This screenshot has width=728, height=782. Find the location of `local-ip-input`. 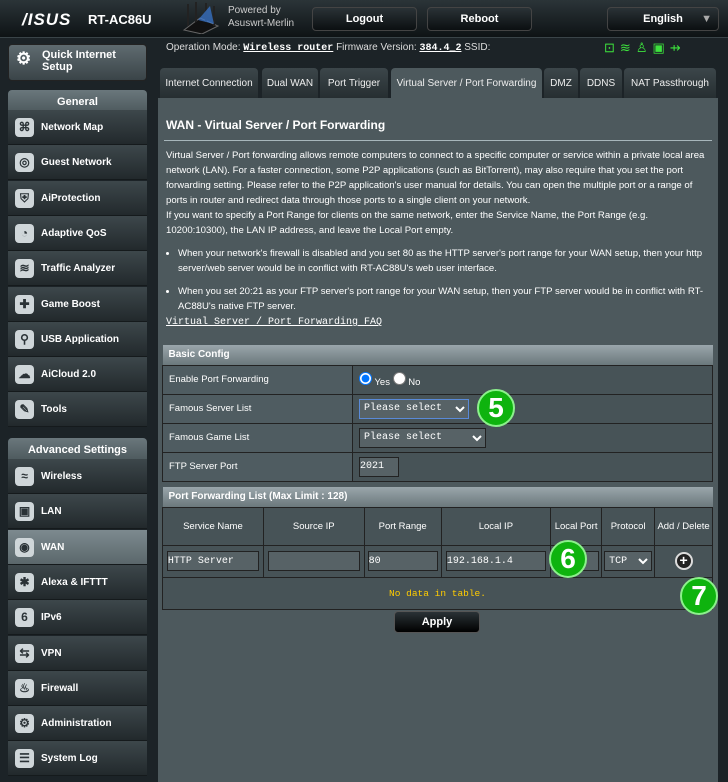

local-ip-input is located at coordinates (495, 561).